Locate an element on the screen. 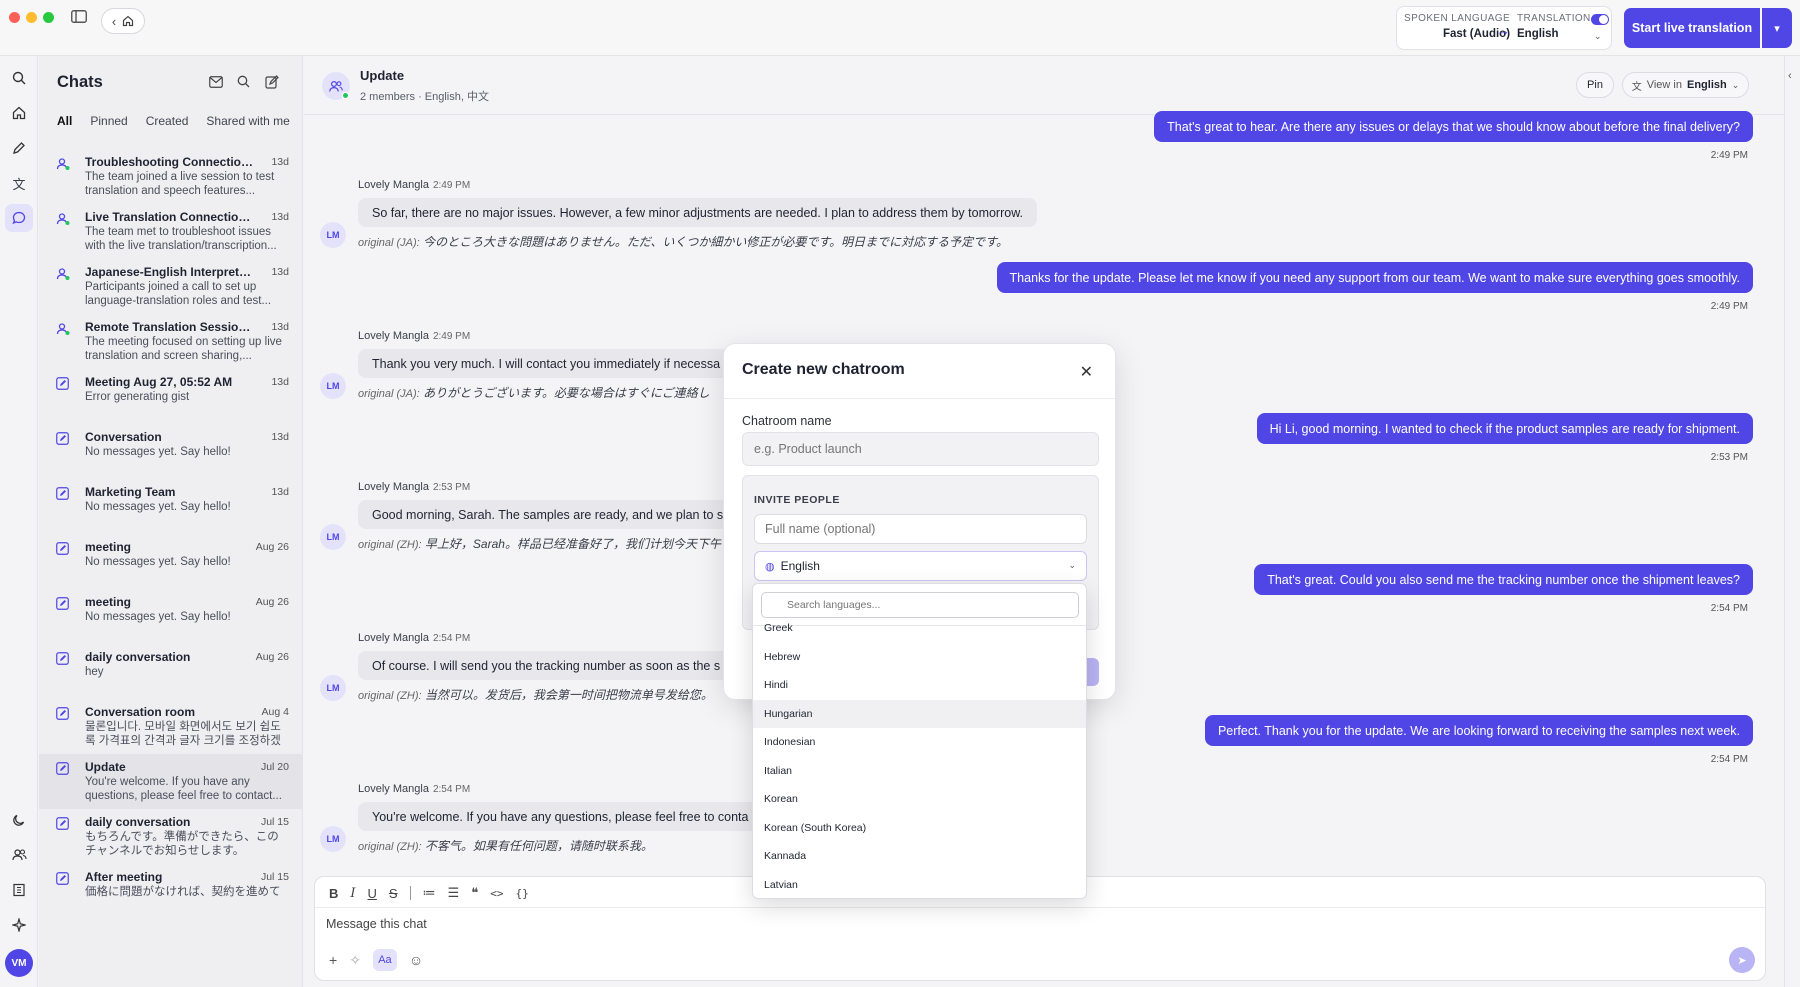 Image resolution: width=1800 pixels, height=987 pixels. send-icon: ➤ is located at coordinates (1742, 960).